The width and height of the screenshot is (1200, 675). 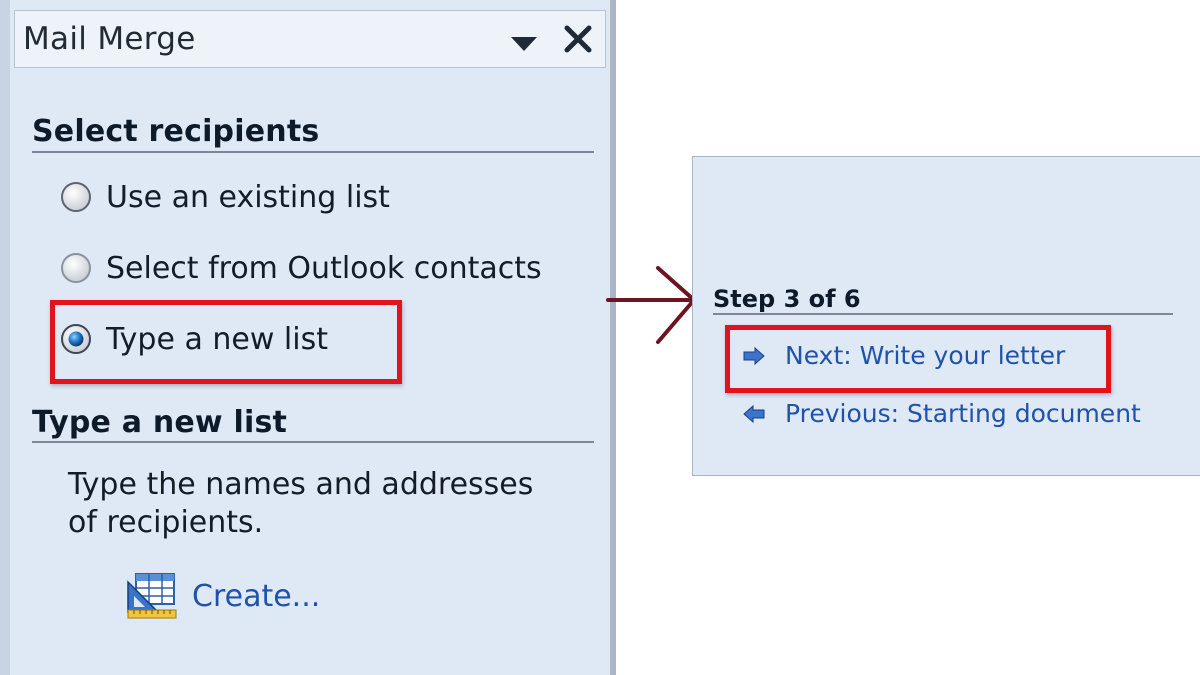 I want to click on close-icon, so click(x=578, y=39).